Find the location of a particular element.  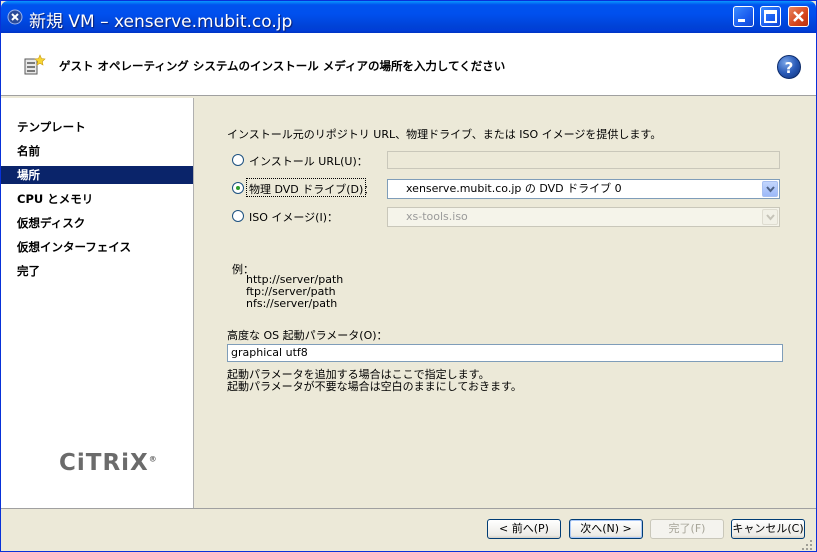

step-template: テンプレート is located at coordinates (97, 127).